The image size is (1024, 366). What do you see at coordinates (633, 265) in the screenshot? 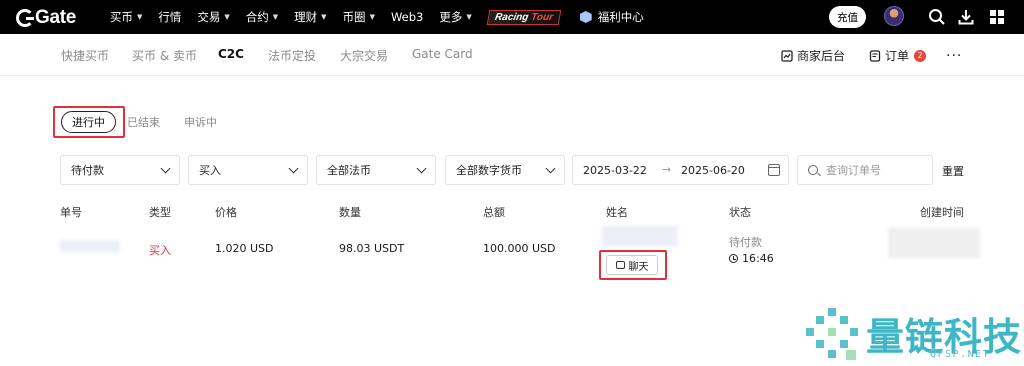
I see `highlight-box-chat` at bounding box center [633, 265].